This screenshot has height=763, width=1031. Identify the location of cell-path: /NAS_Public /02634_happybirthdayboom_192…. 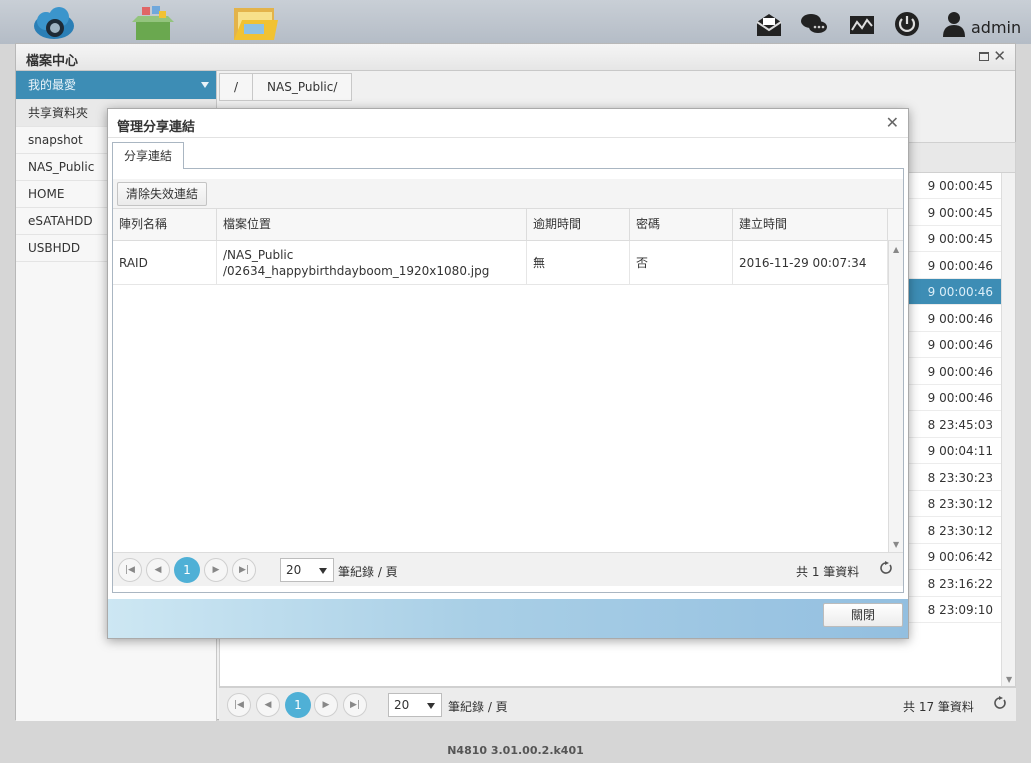
(372, 262).